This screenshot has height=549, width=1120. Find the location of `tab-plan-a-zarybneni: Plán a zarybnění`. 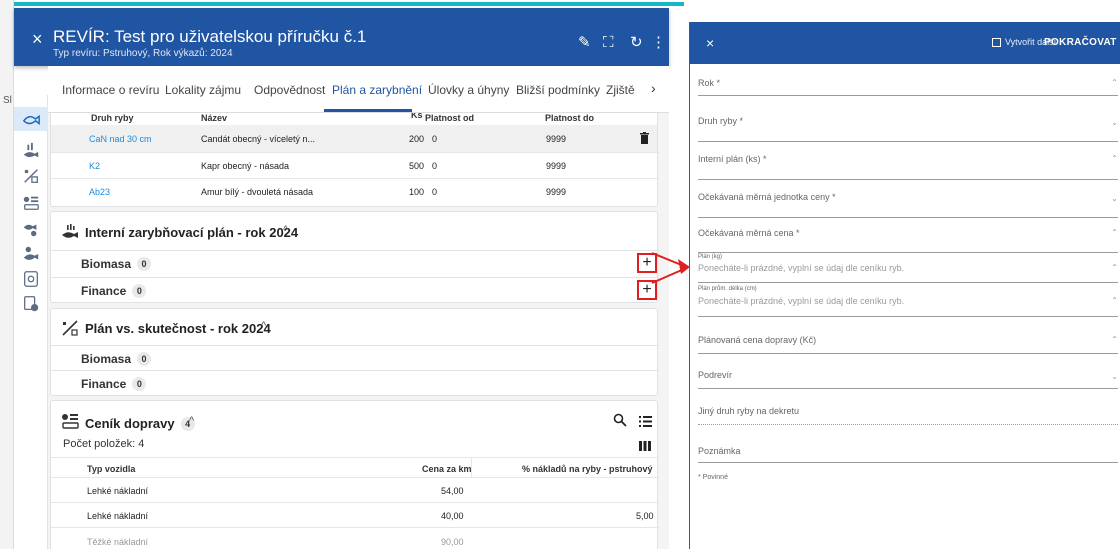

tab-plan-a-zarybneni: Plán a zarybnění is located at coordinates (377, 90).